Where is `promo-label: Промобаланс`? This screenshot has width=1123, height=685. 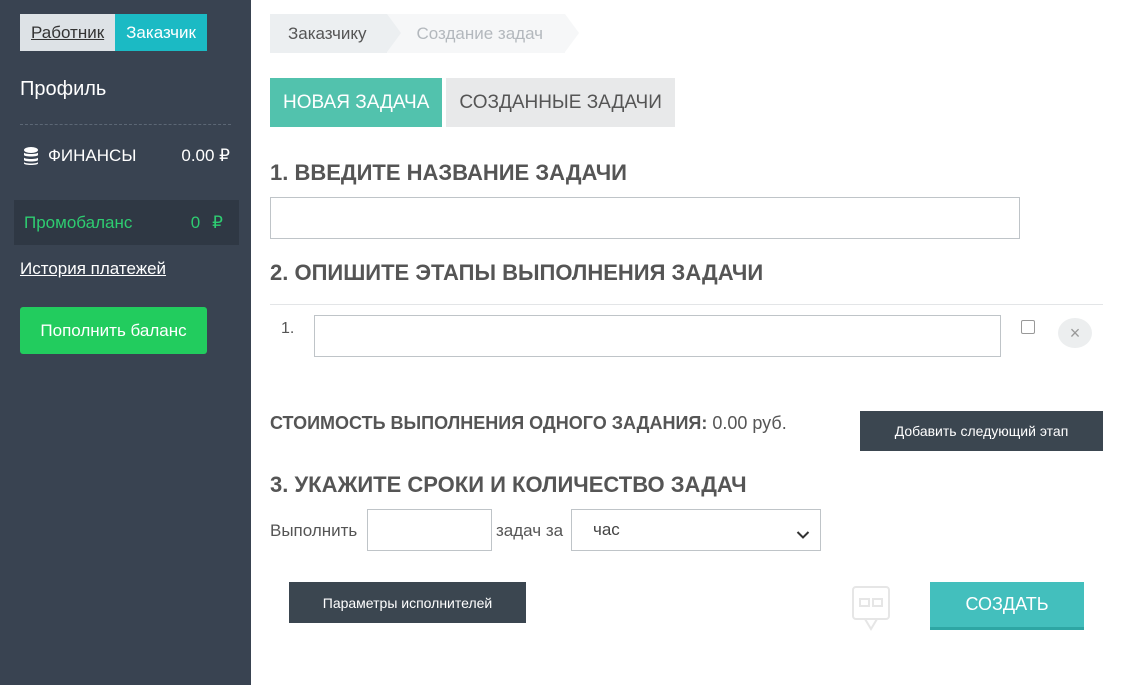 promo-label: Промобаланс is located at coordinates (78, 222).